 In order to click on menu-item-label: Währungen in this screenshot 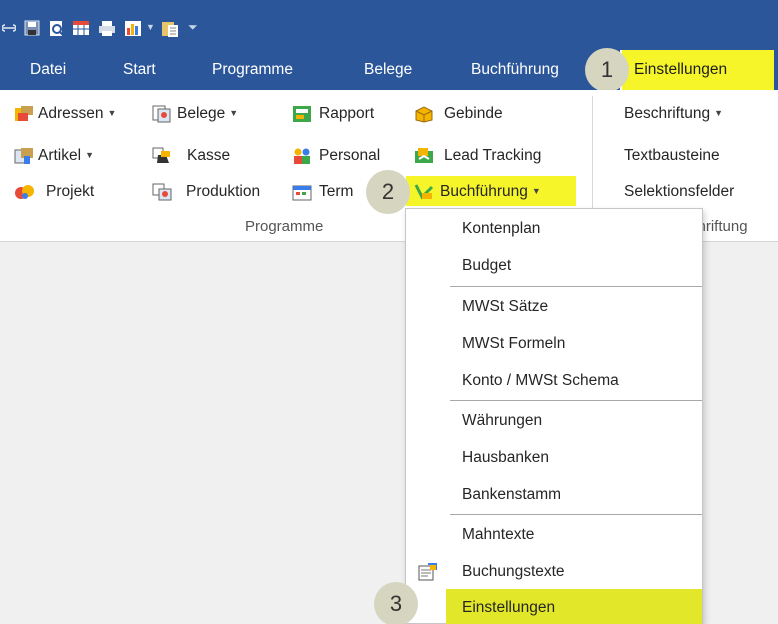, I will do `click(502, 420)`.